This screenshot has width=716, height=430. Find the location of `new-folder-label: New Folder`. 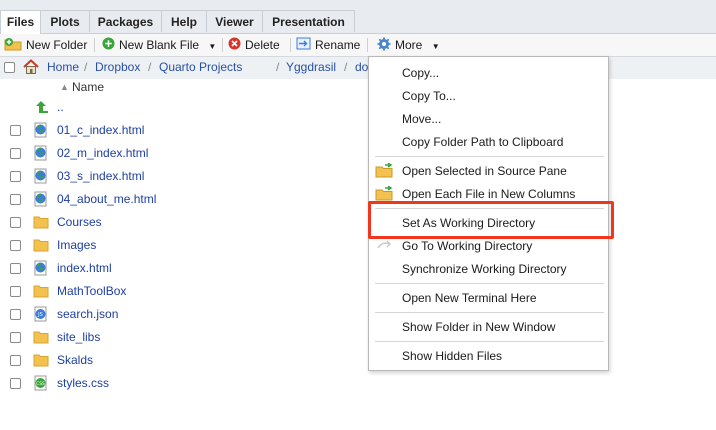

new-folder-label: New Folder is located at coordinates (57, 45).